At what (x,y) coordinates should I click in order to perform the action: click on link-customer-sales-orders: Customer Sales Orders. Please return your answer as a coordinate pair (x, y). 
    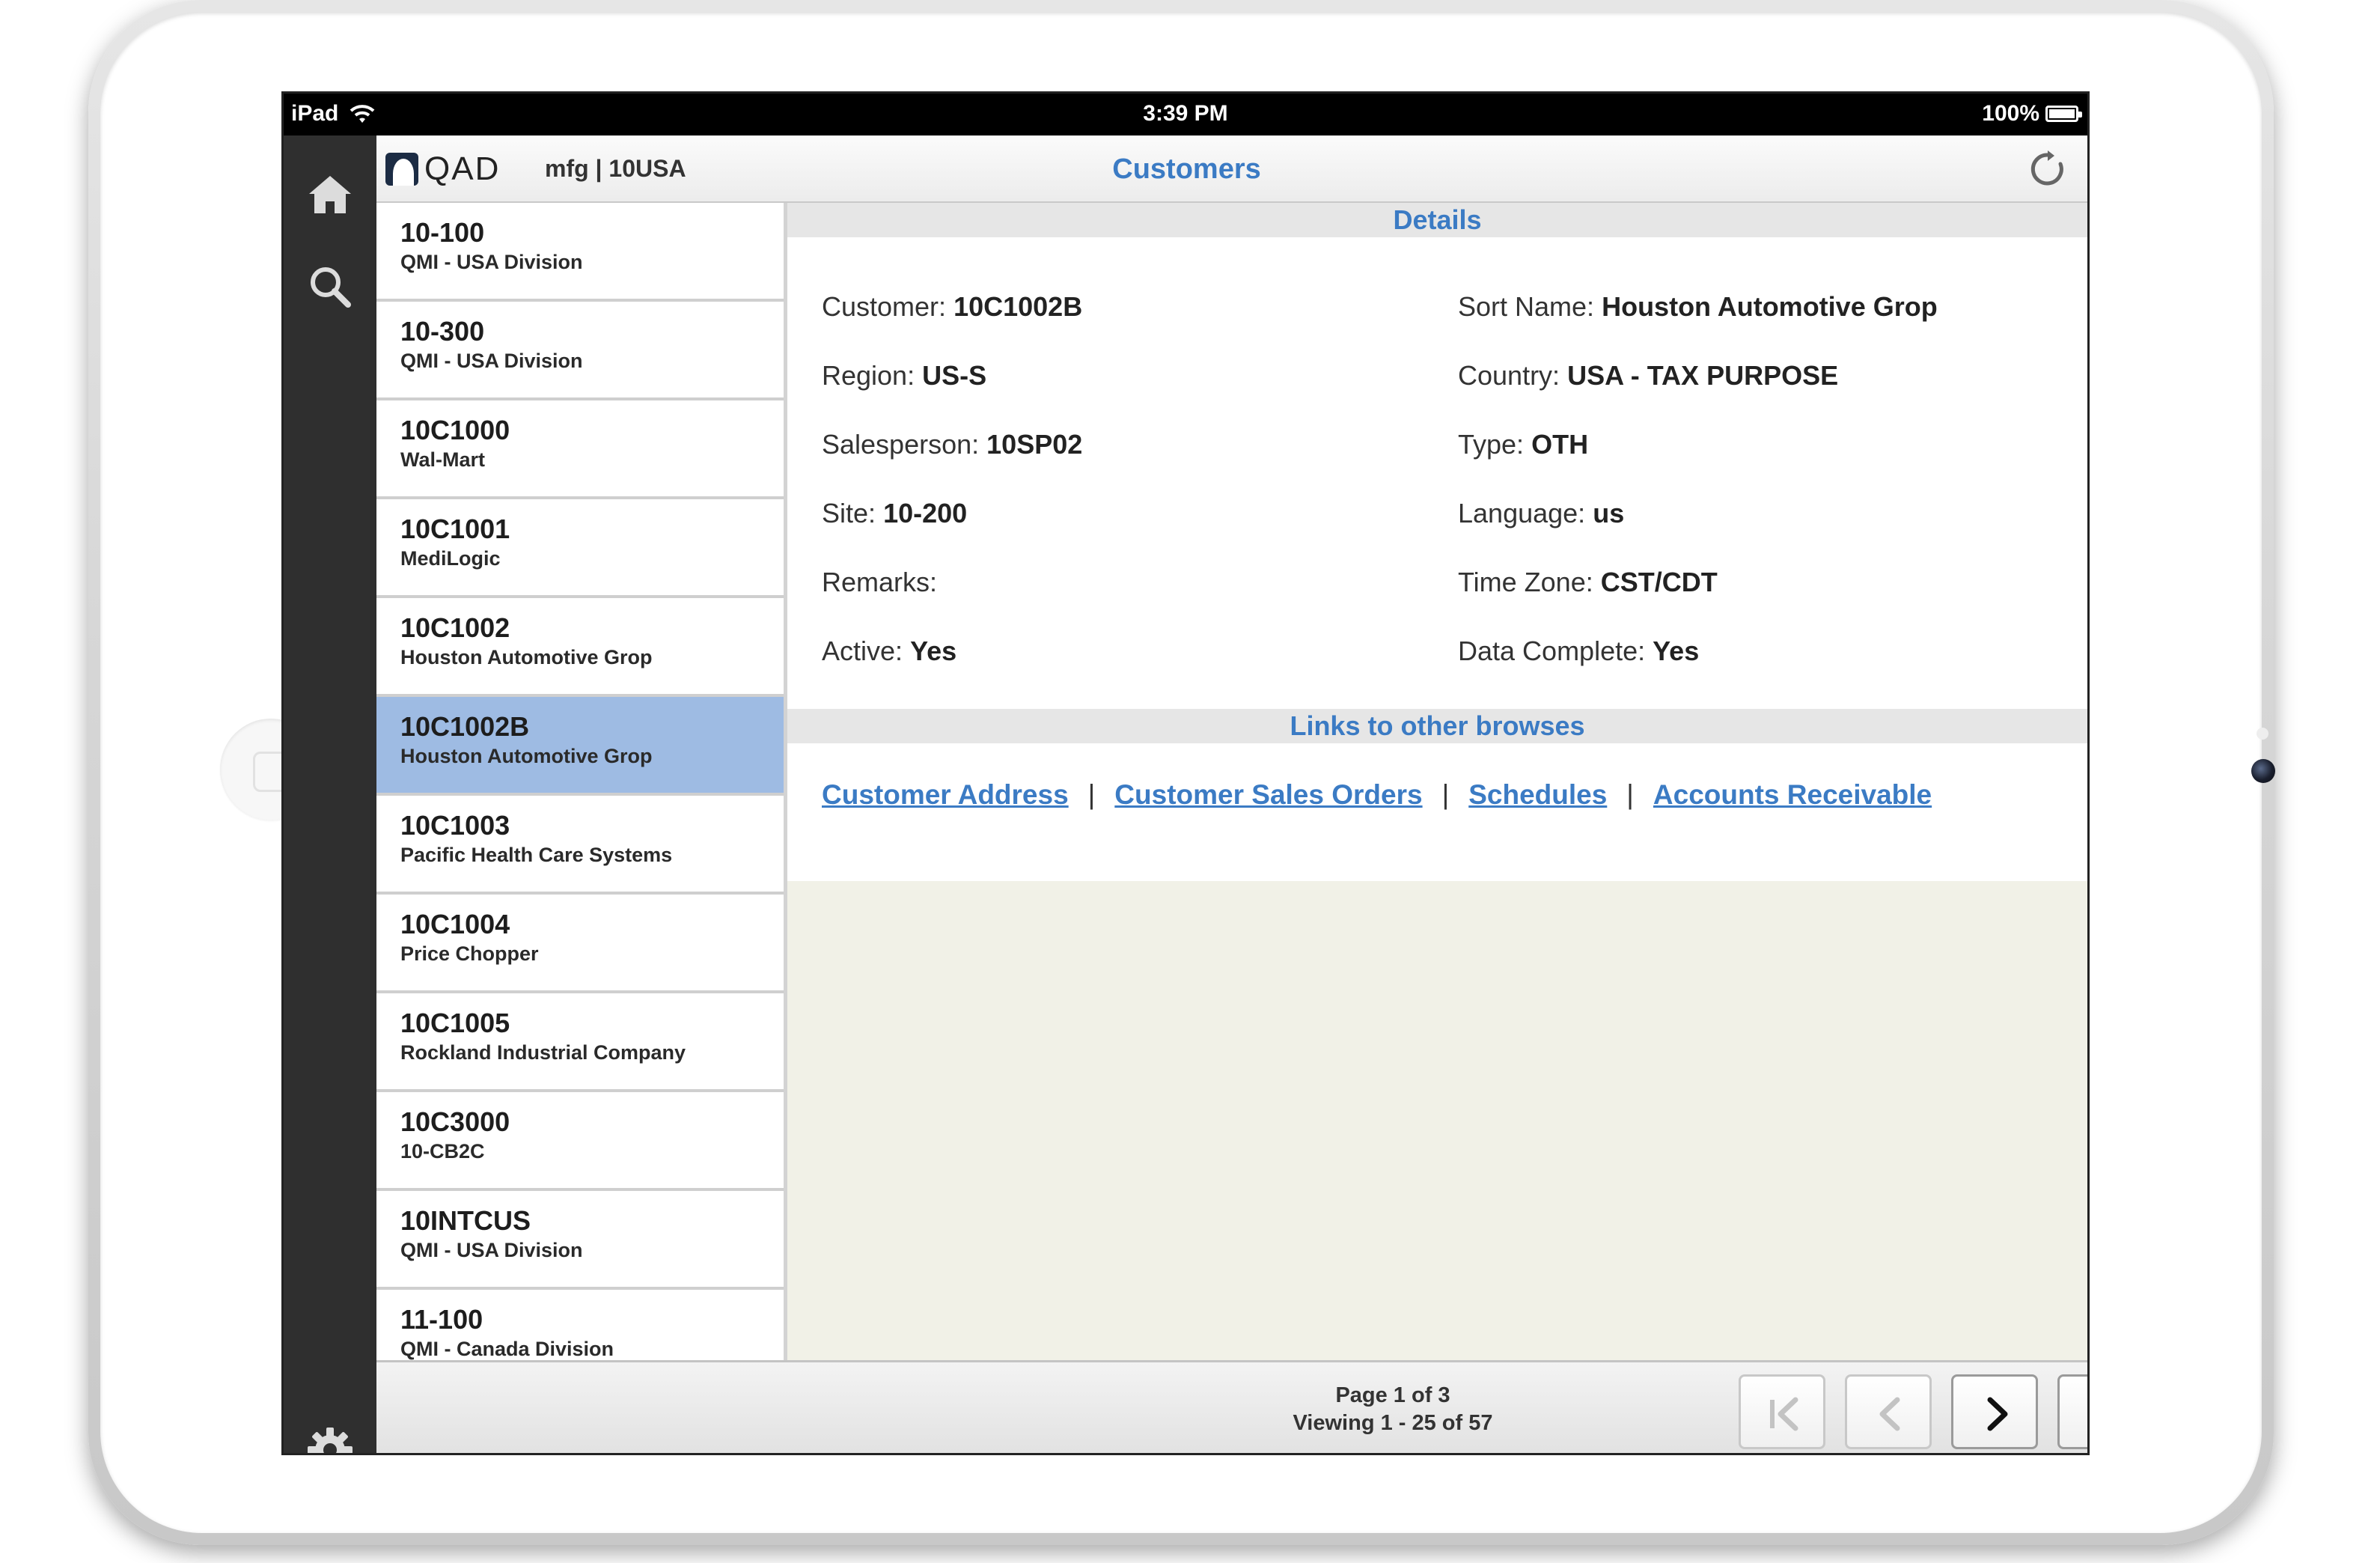
    Looking at the image, I should click on (1268, 795).